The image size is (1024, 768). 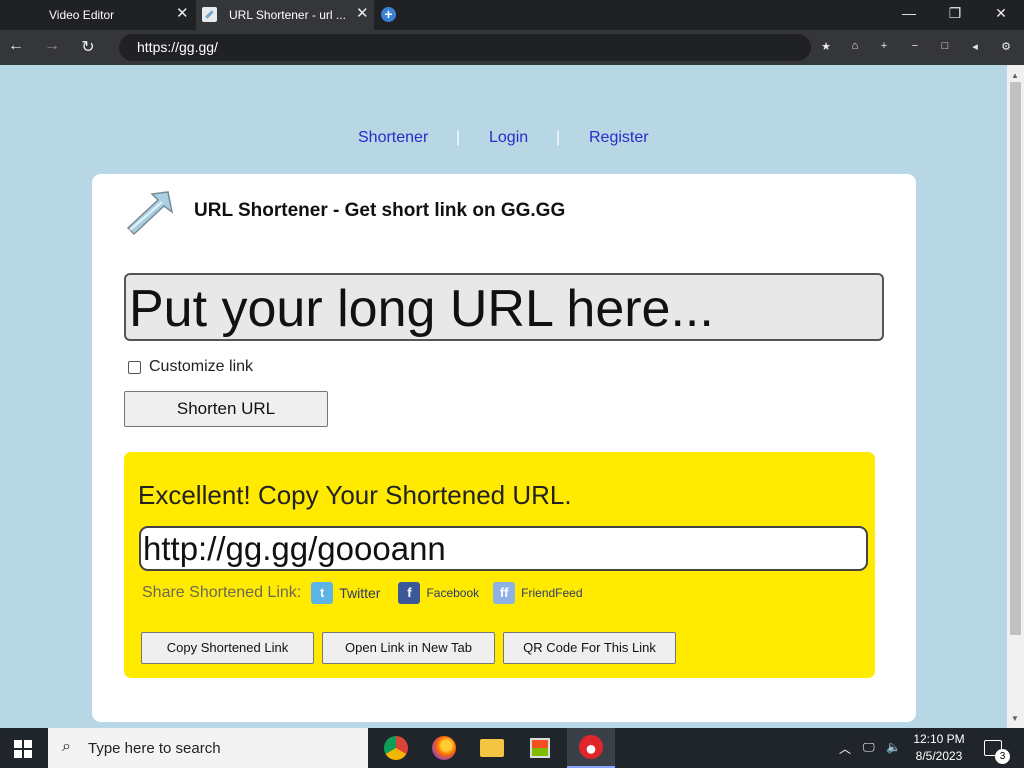 I want to click on chrome-taskbar-icon, so click(x=396, y=748).